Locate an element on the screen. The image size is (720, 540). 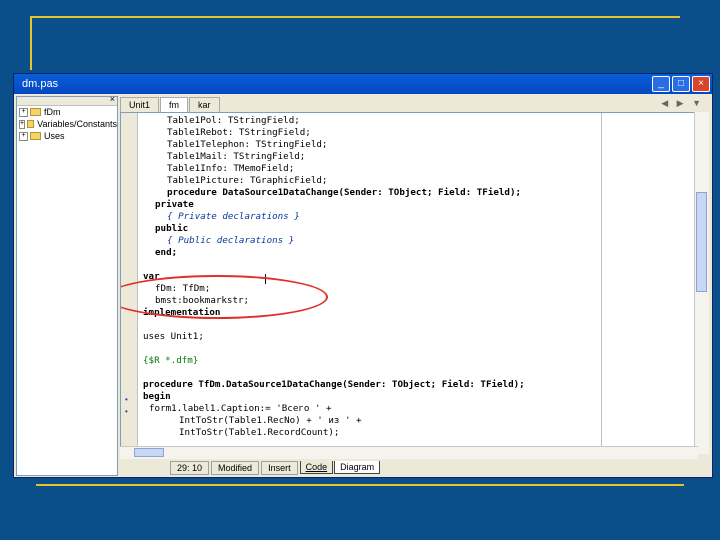
code-line: fDm: TfDm; is located at coordinates (183, 288).